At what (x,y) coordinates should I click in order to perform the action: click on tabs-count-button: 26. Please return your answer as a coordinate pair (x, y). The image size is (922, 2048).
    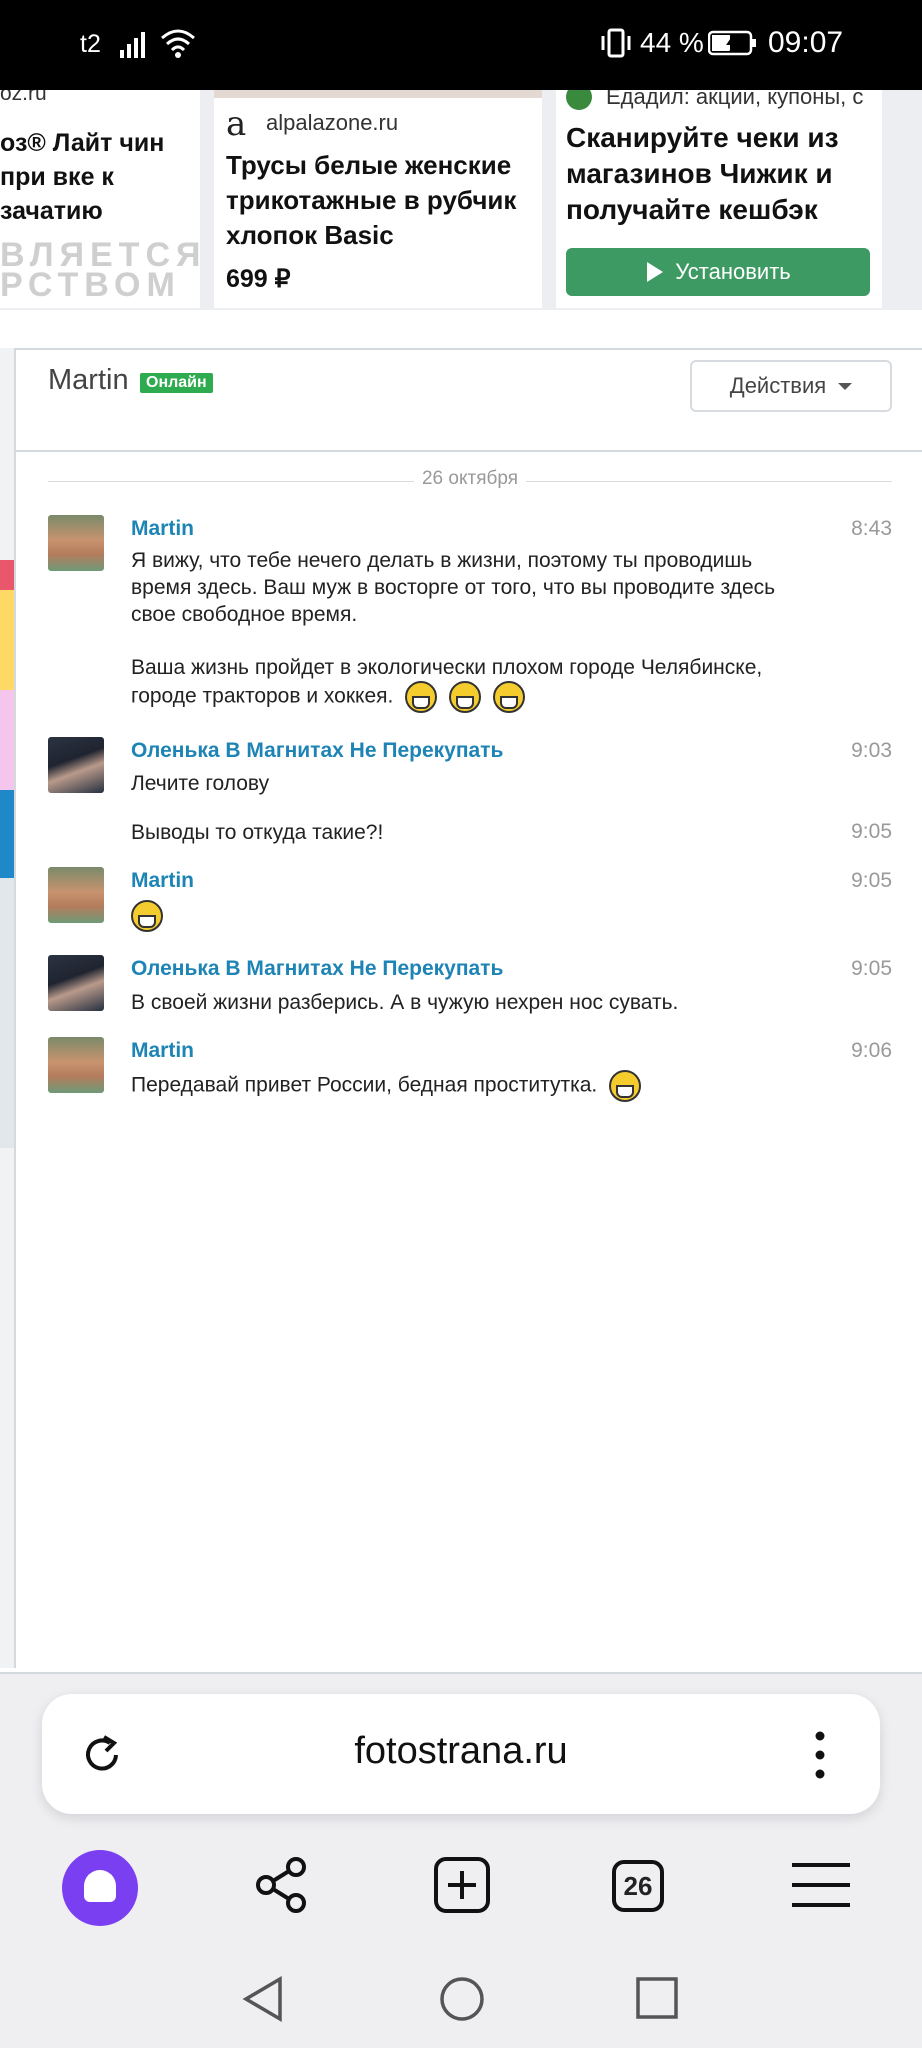
    Looking at the image, I should click on (638, 1886).